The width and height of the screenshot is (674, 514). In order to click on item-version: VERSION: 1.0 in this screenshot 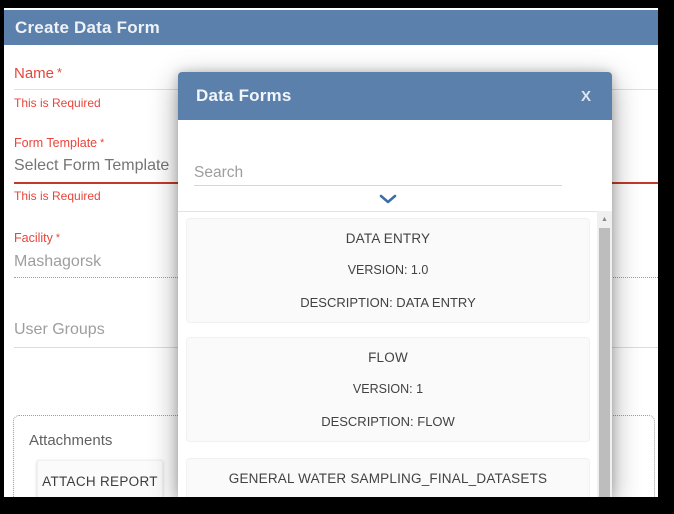, I will do `click(388, 270)`.